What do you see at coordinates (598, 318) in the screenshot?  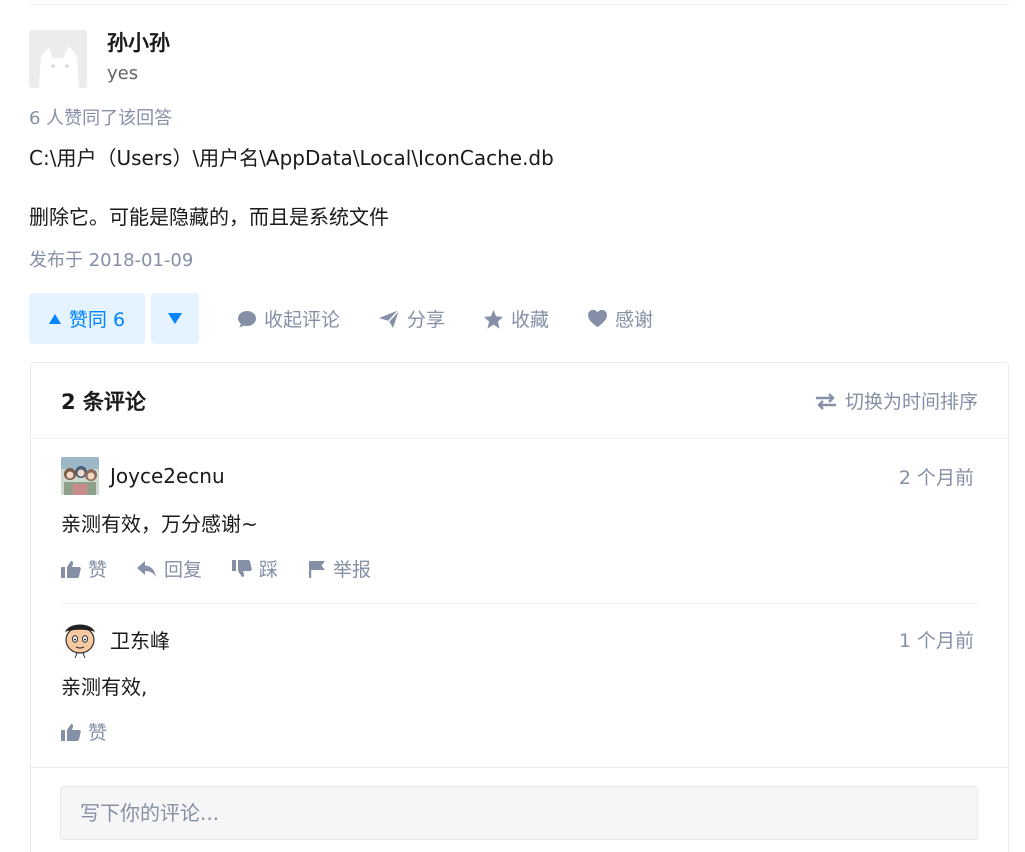 I see `heart-icon` at bounding box center [598, 318].